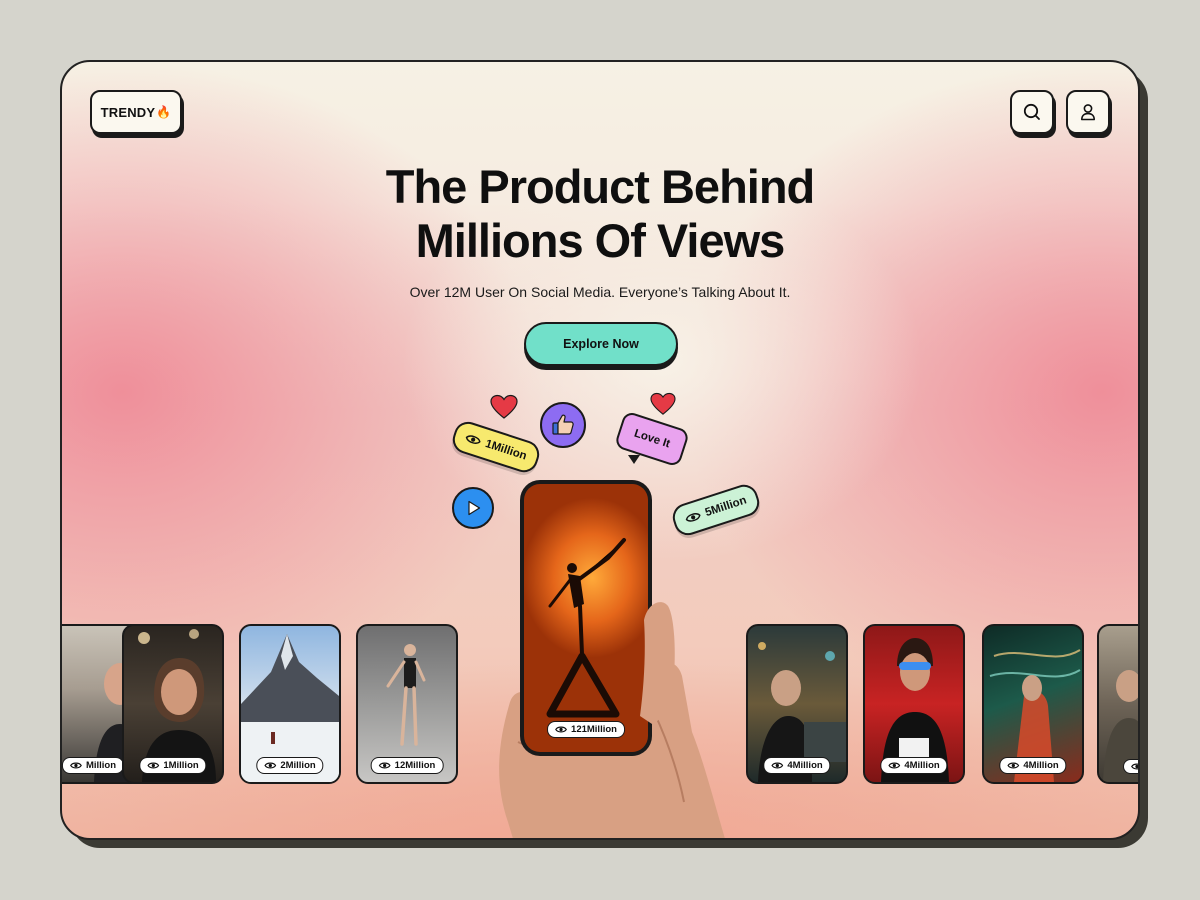 The width and height of the screenshot is (1200, 900). What do you see at coordinates (601, 344) in the screenshot?
I see `explore-now-button: Explore Now` at bounding box center [601, 344].